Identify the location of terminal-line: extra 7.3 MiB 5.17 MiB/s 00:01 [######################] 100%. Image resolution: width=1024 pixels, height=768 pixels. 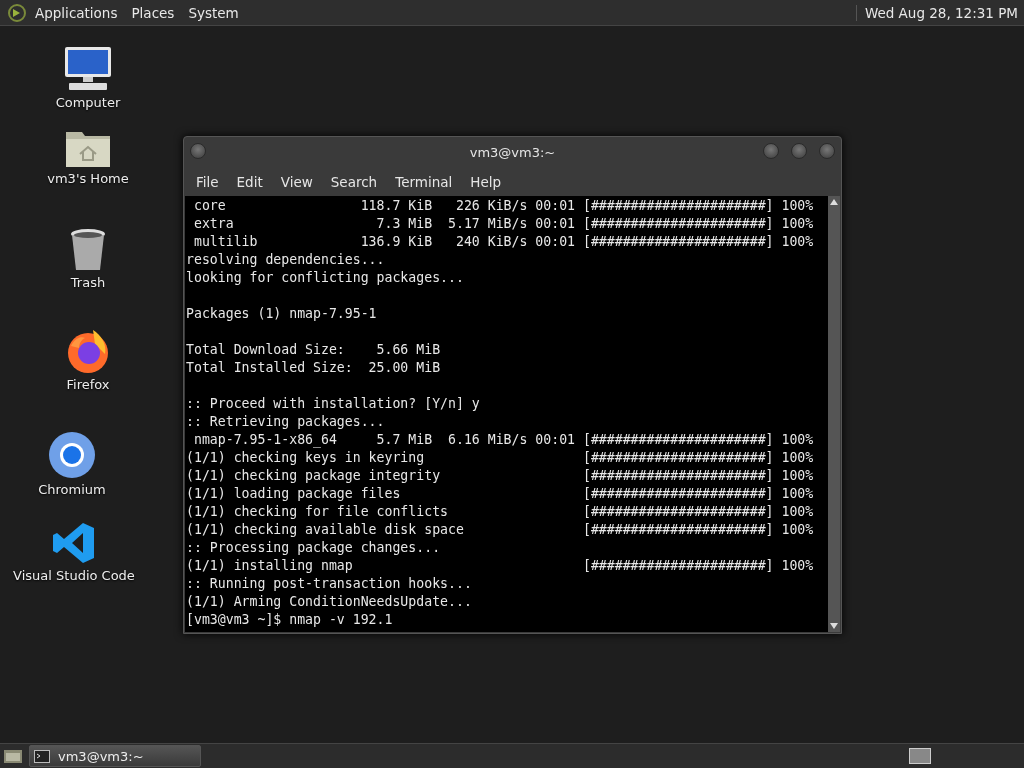
(503, 224).